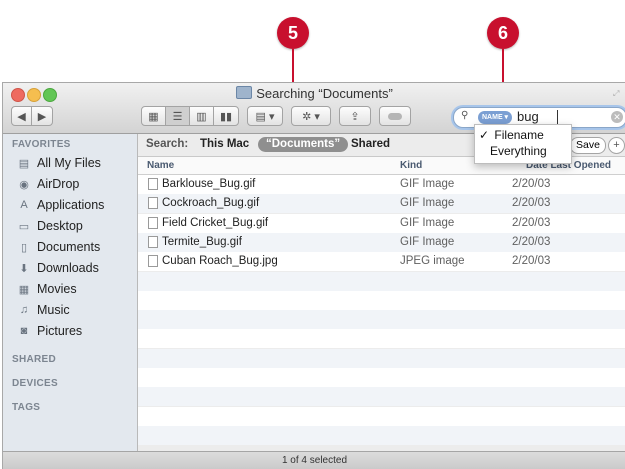  I want to click on cell-kind: JPEG image, so click(432, 261).